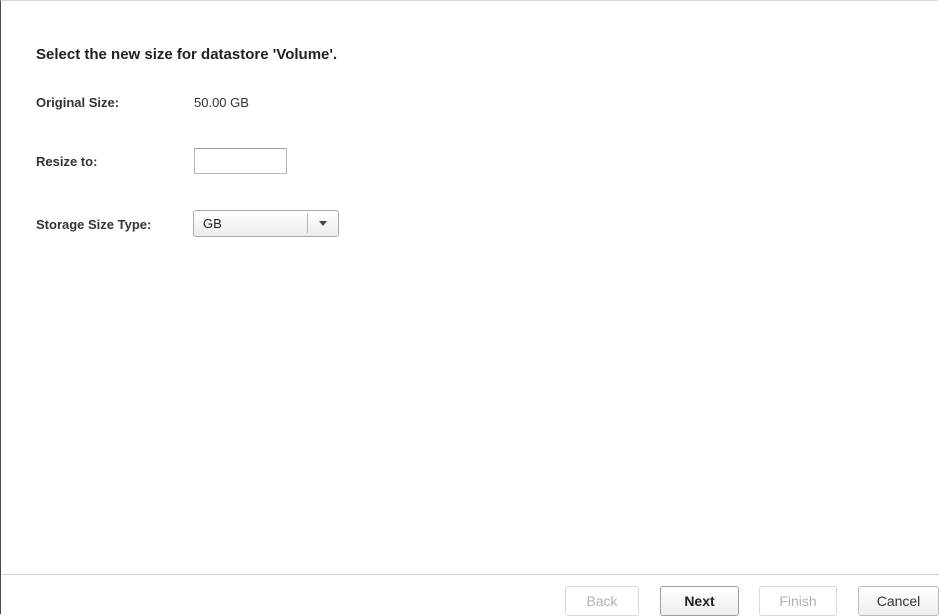 The image size is (939, 616). What do you see at coordinates (94, 224) in the screenshot?
I see `storage-size-type-label: Storage Size Type:` at bounding box center [94, 224].